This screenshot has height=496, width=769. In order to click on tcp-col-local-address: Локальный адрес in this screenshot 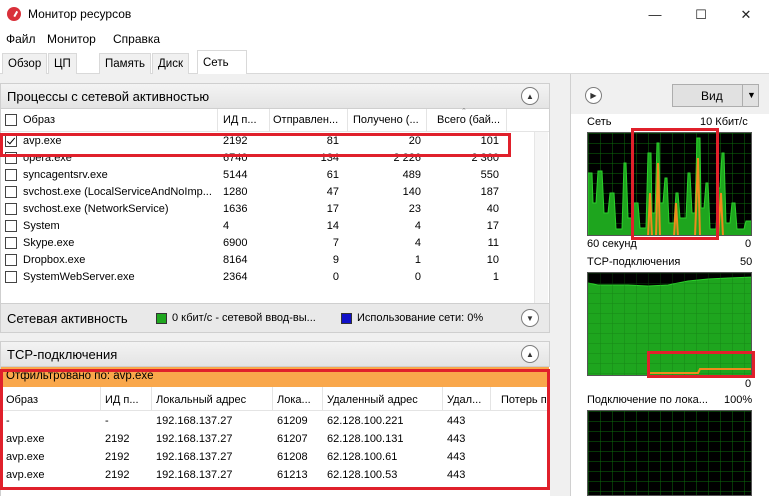, I will do `click(212, 400)`.